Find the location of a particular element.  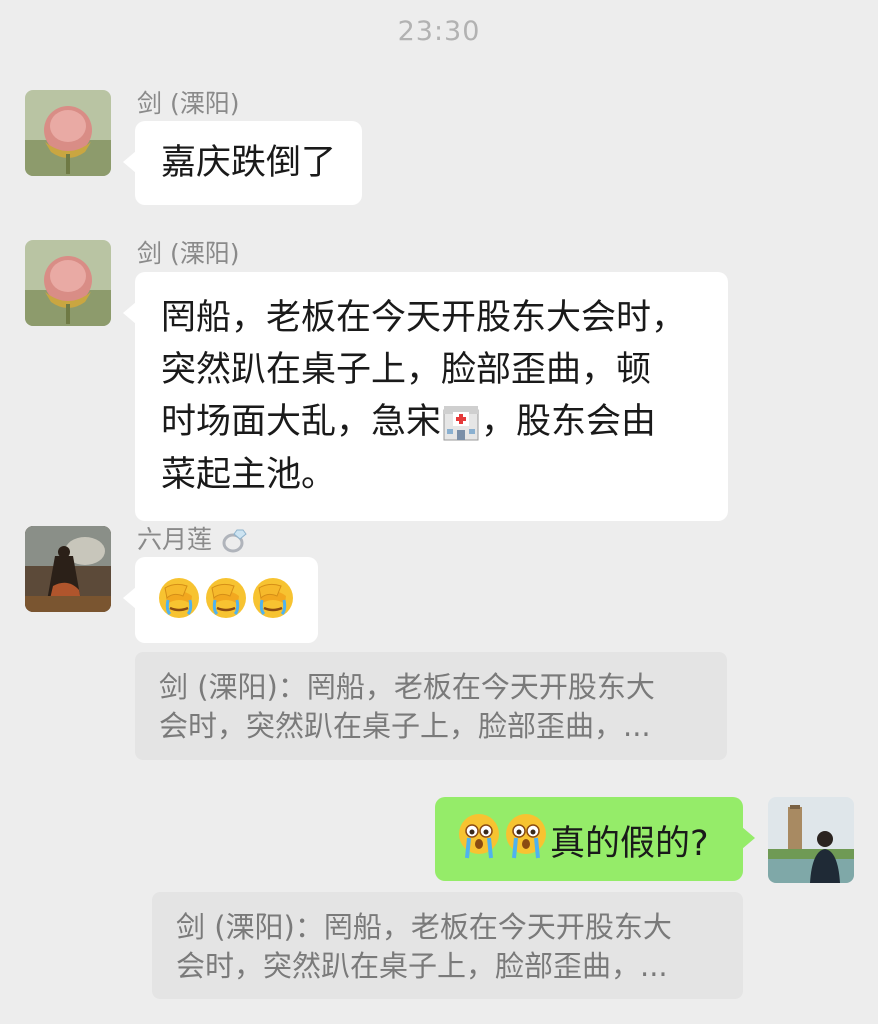

message-bubble: 嘉庆跌倒了 is located at coordinates (242, 163).